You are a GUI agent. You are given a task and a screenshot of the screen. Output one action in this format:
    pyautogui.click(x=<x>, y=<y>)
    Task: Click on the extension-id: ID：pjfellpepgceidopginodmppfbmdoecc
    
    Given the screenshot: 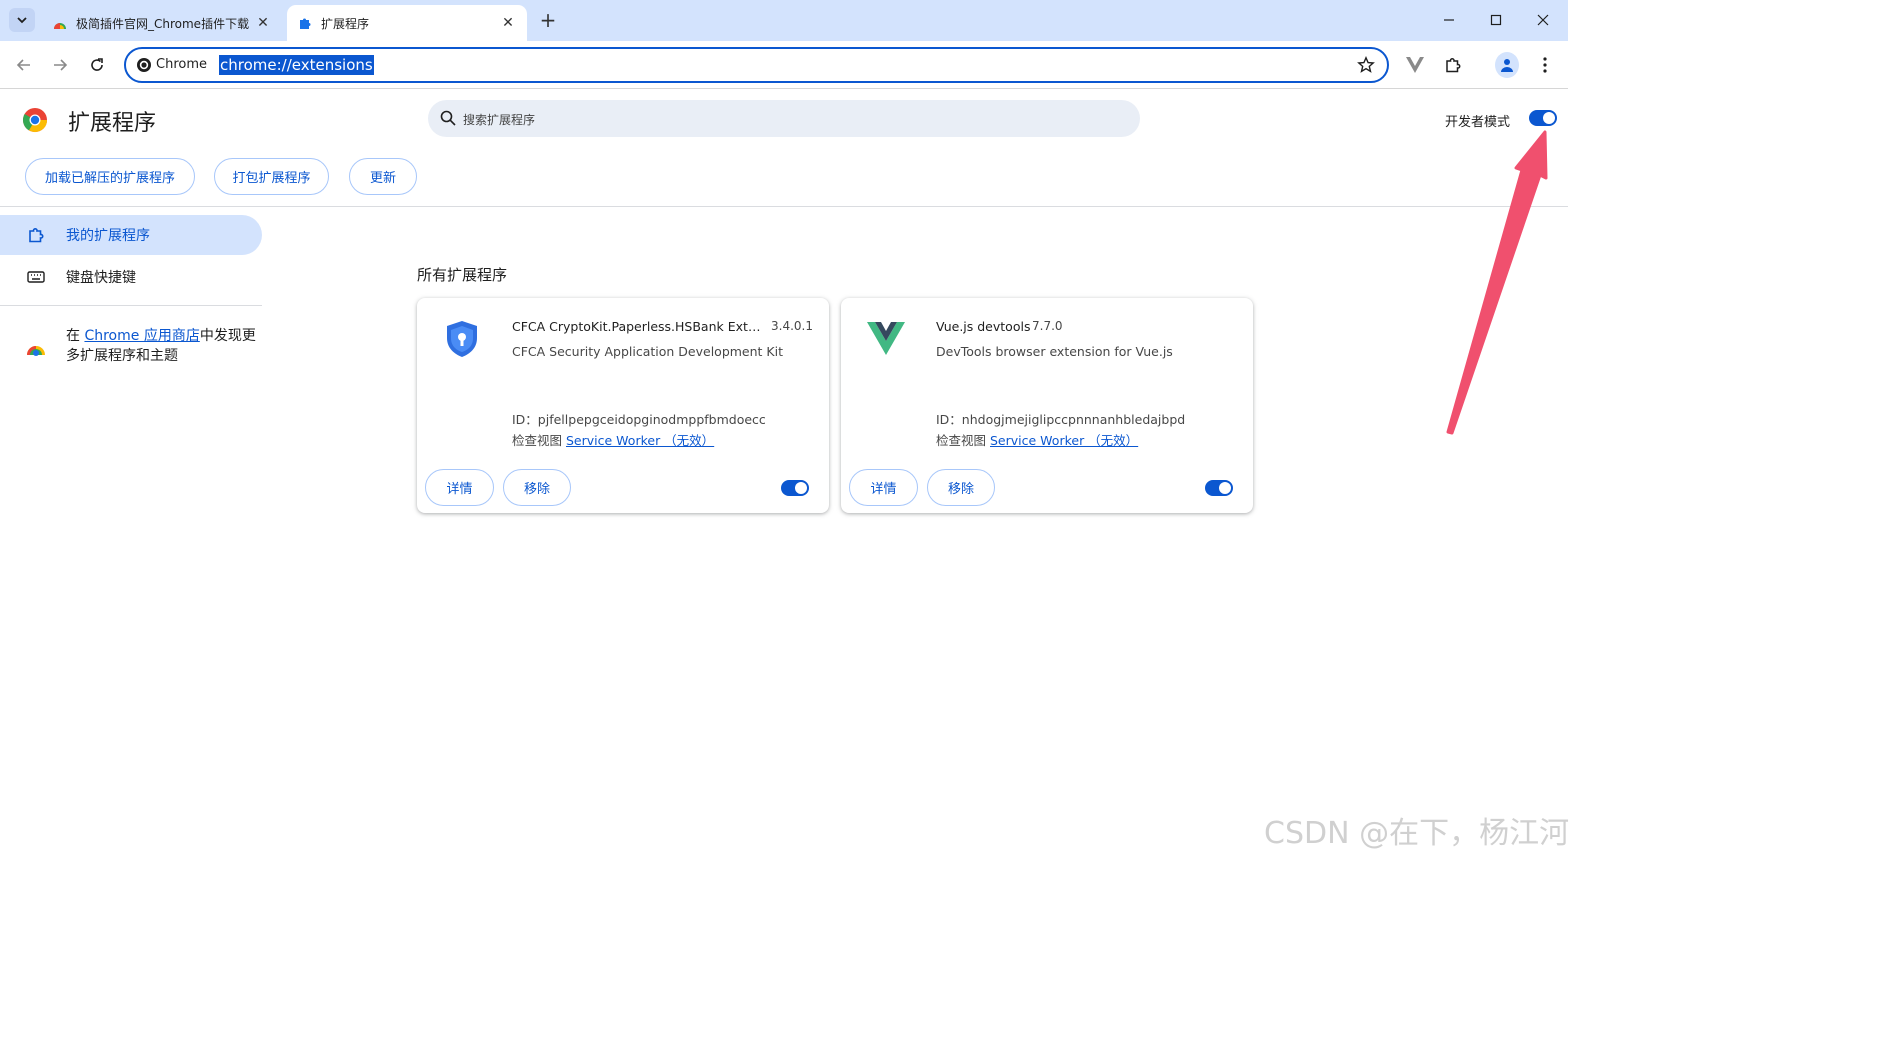 What is the action you would take?
    pyautogui.click(x=639, y=419)
    